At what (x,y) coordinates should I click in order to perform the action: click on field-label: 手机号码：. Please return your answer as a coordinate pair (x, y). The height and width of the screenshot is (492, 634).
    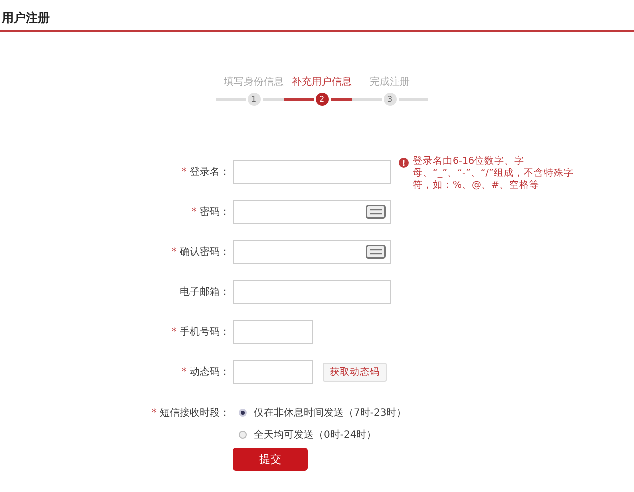
    Looking at the image, I should click on (205, 332).